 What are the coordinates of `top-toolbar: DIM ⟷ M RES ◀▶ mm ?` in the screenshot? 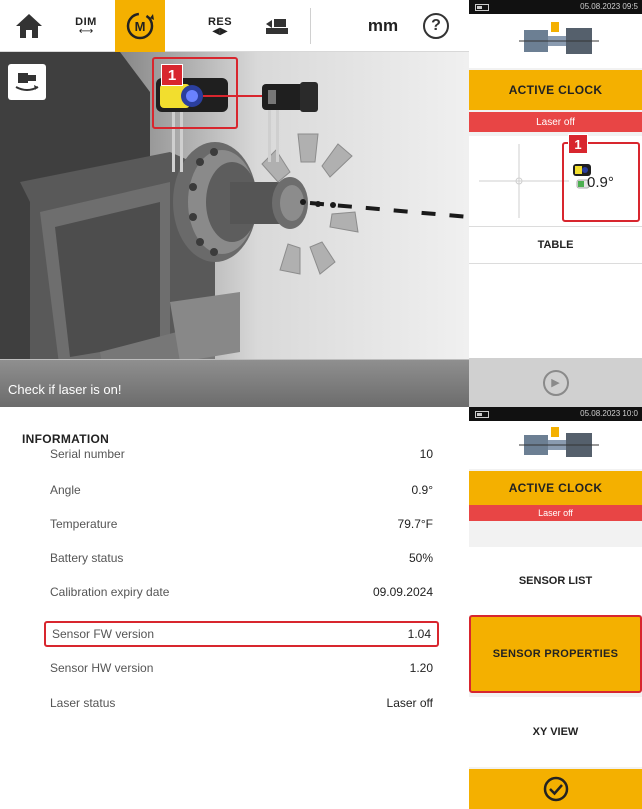 It's located at (234, 26).